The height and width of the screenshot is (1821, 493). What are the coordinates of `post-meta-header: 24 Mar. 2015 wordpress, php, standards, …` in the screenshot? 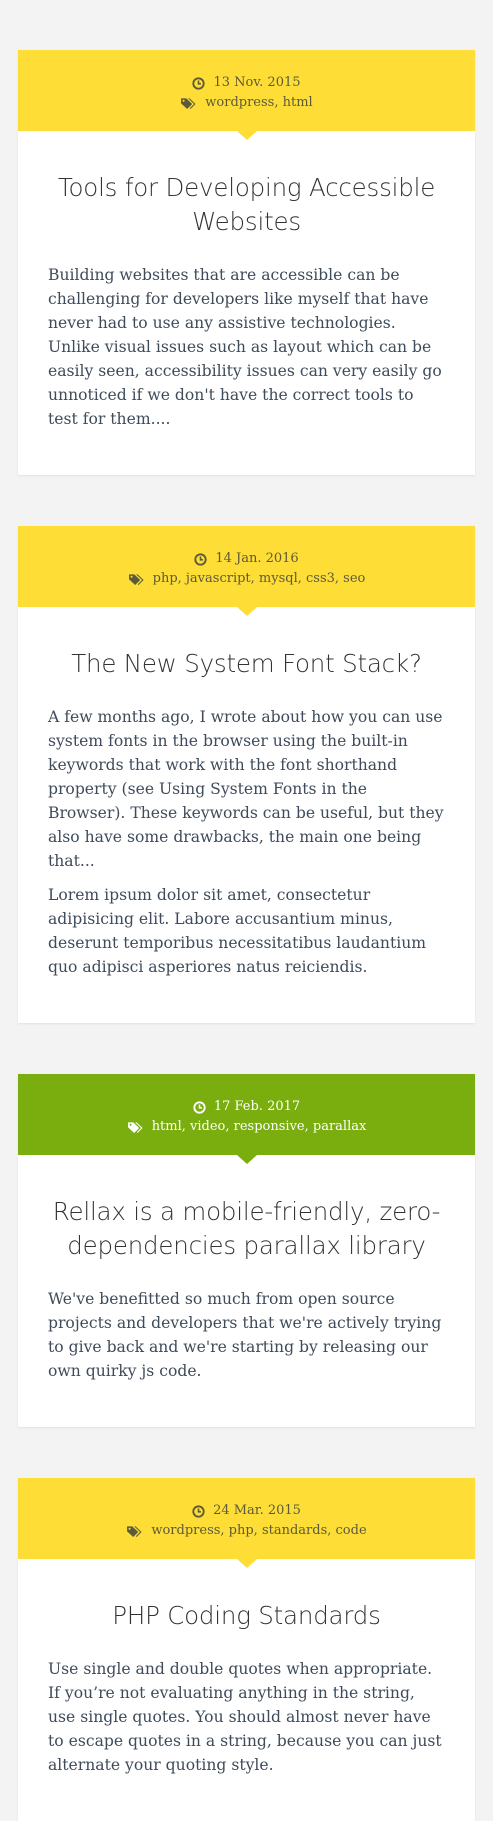 It's located at (246, 1523).